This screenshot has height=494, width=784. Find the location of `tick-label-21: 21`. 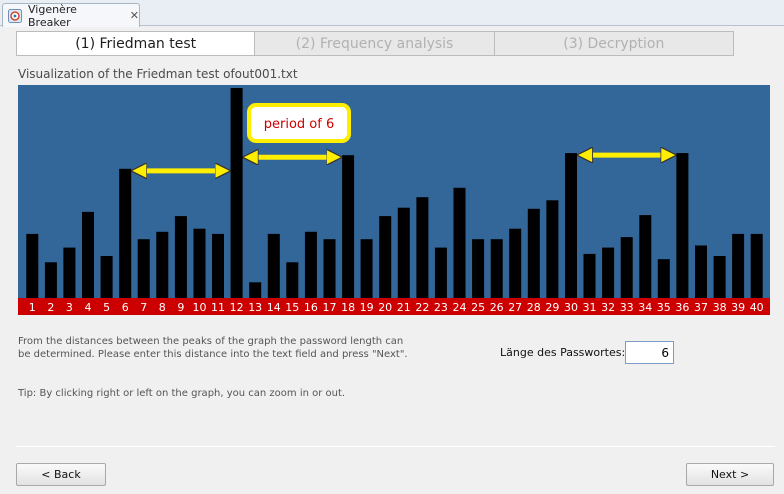

tick-label-21: 21 is located at coordinates (404, 307).